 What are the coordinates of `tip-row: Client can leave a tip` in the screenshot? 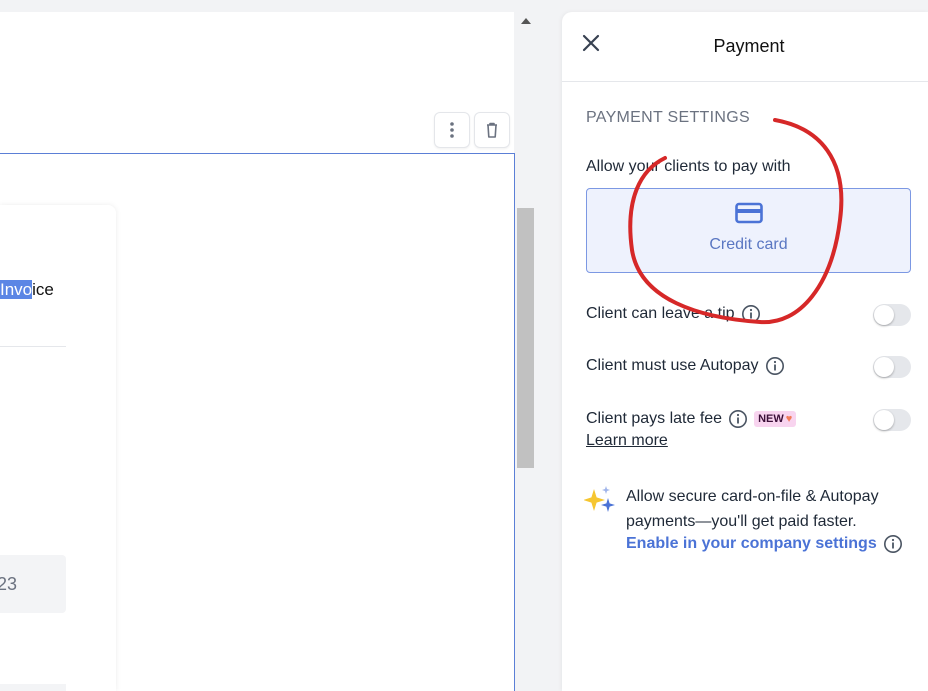 It's located at (748, 315).